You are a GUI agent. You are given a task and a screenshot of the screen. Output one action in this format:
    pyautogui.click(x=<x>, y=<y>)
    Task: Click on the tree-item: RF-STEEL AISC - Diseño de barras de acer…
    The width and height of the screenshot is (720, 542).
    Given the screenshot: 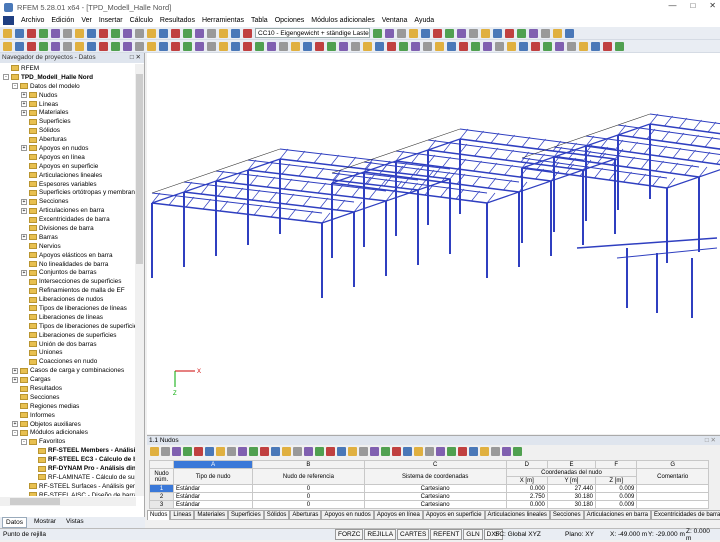 What is the action you would take?
    pyautogui.click(x=68, y=493)
    